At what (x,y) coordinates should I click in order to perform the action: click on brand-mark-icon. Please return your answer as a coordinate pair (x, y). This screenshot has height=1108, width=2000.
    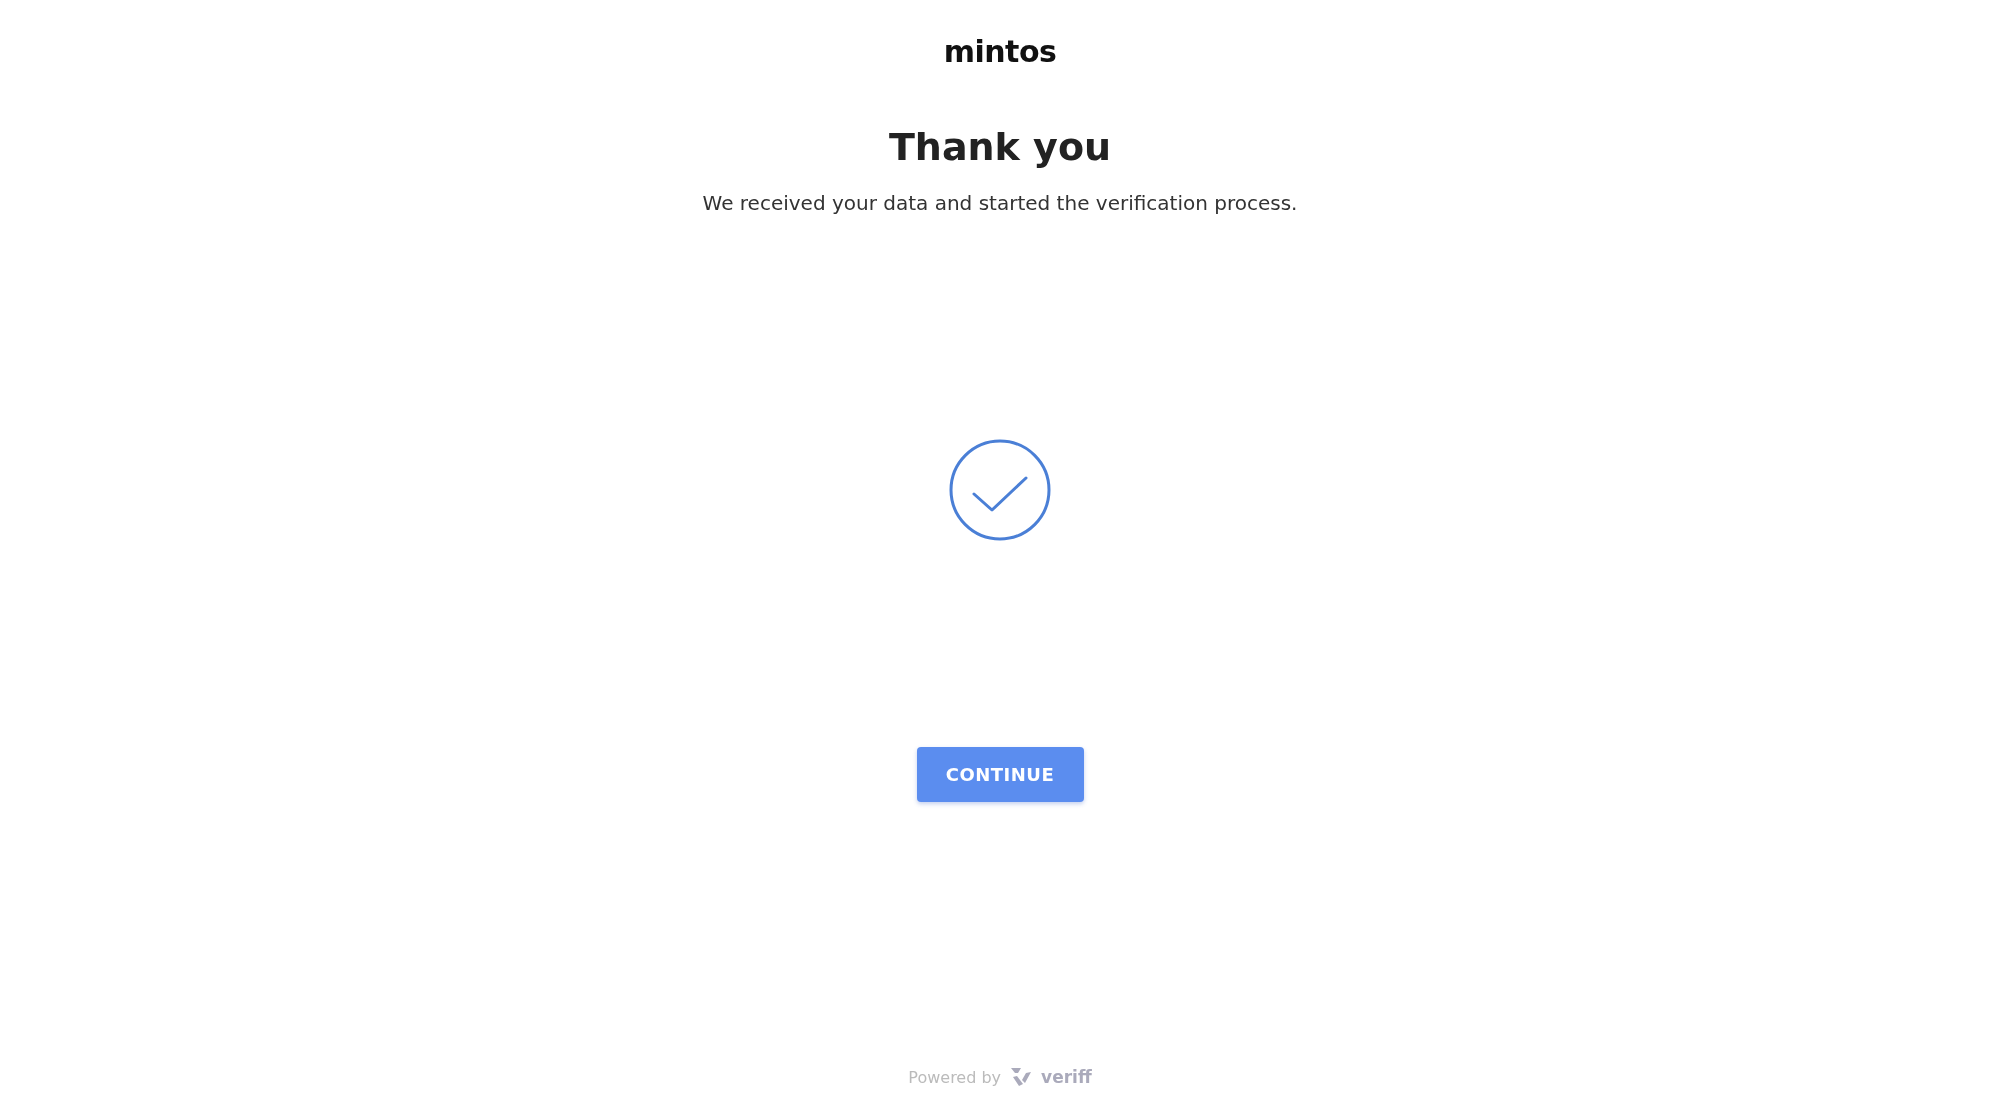
    Looking at the image, I should click on (1021, 1077).